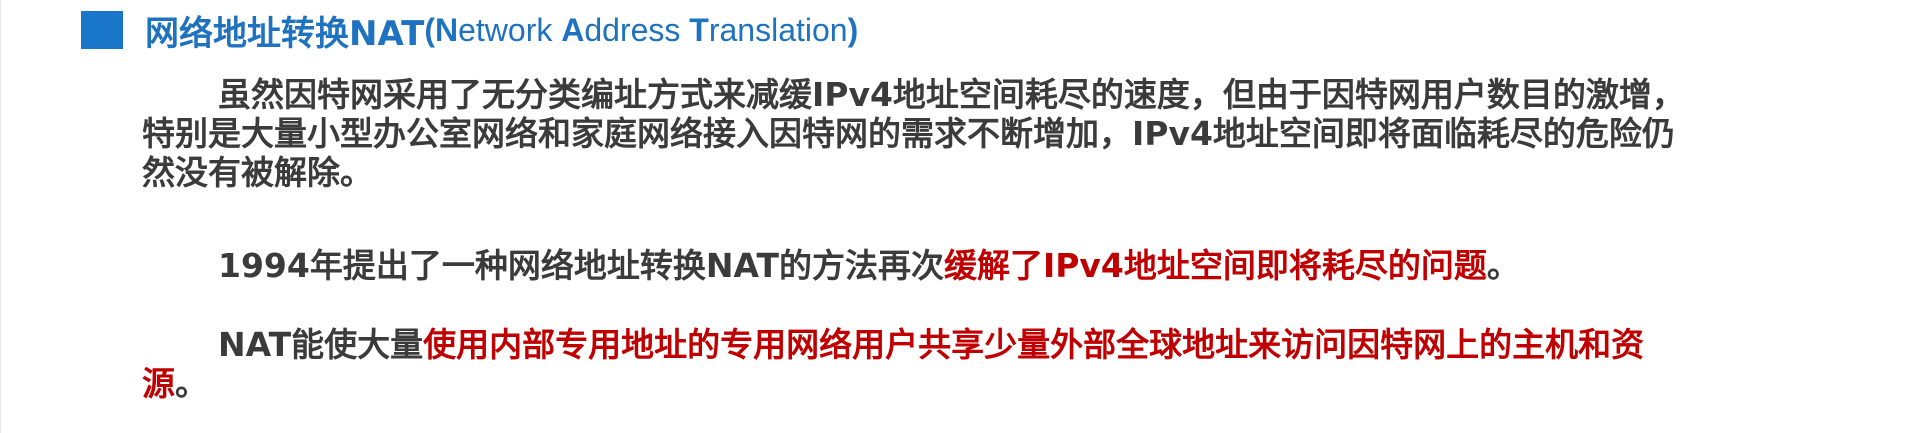 The width and height of the screenshot is (1914, 433). Describe the element at coordinates (778, 29) in the screenshot. I see `heading-rest-translation: ranslation` at that location.